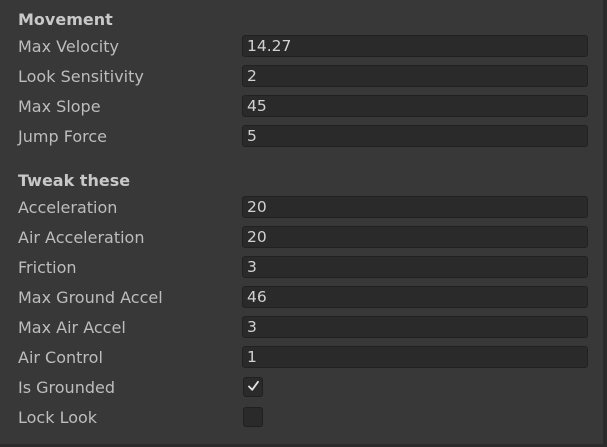 This screenshot has width=607, height=447. I want to click on air-control-input: 1, so click(415, 357).